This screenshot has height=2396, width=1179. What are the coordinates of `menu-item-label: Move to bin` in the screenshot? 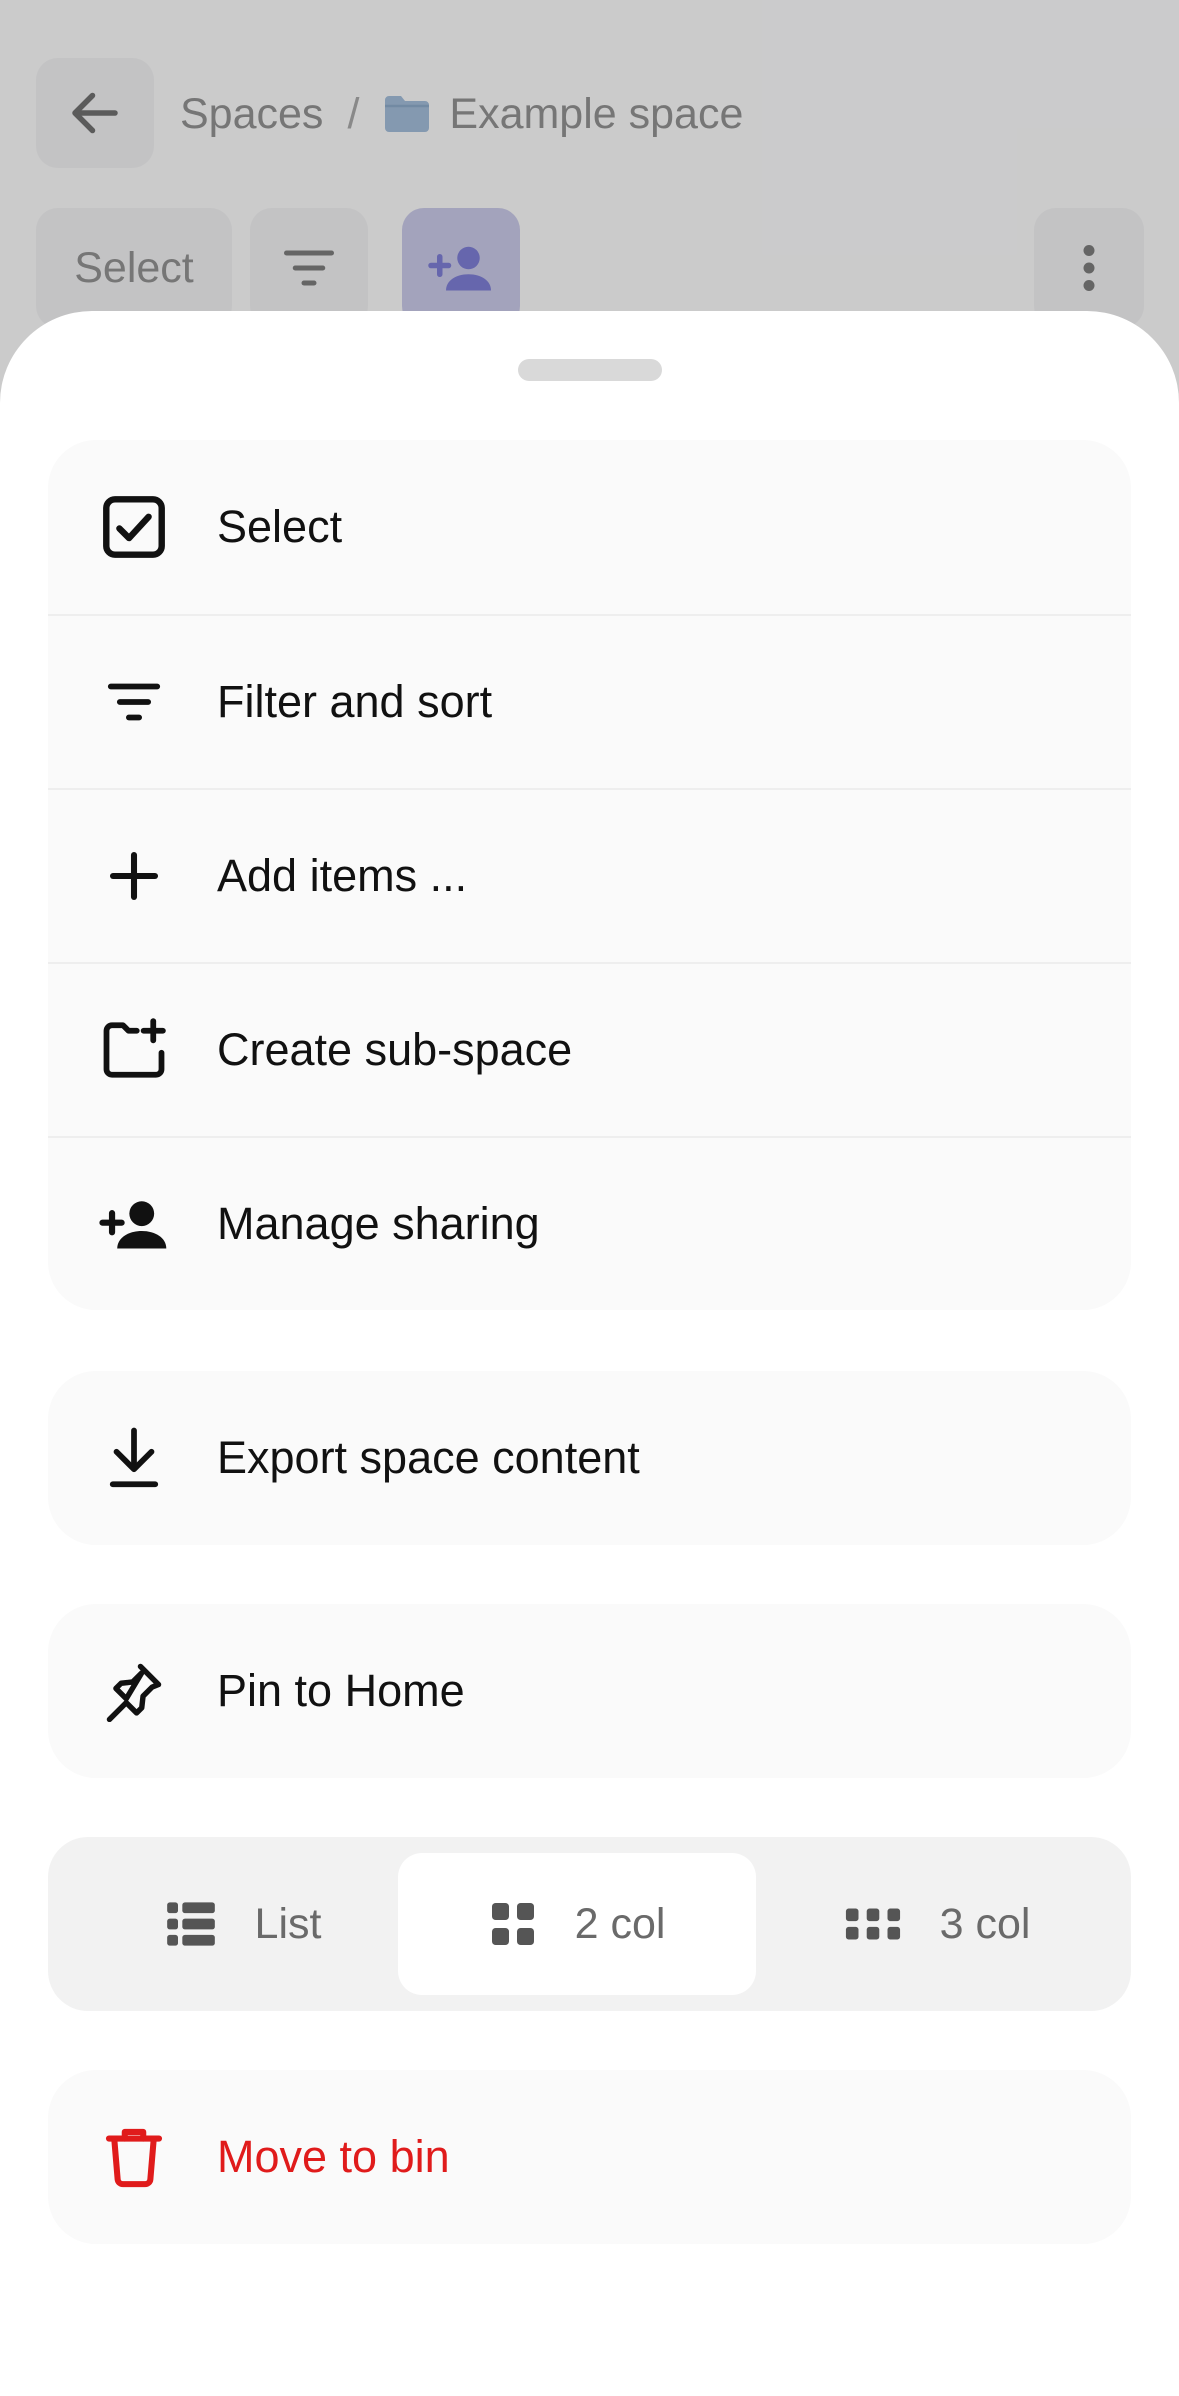 It's located at (333, 2156).